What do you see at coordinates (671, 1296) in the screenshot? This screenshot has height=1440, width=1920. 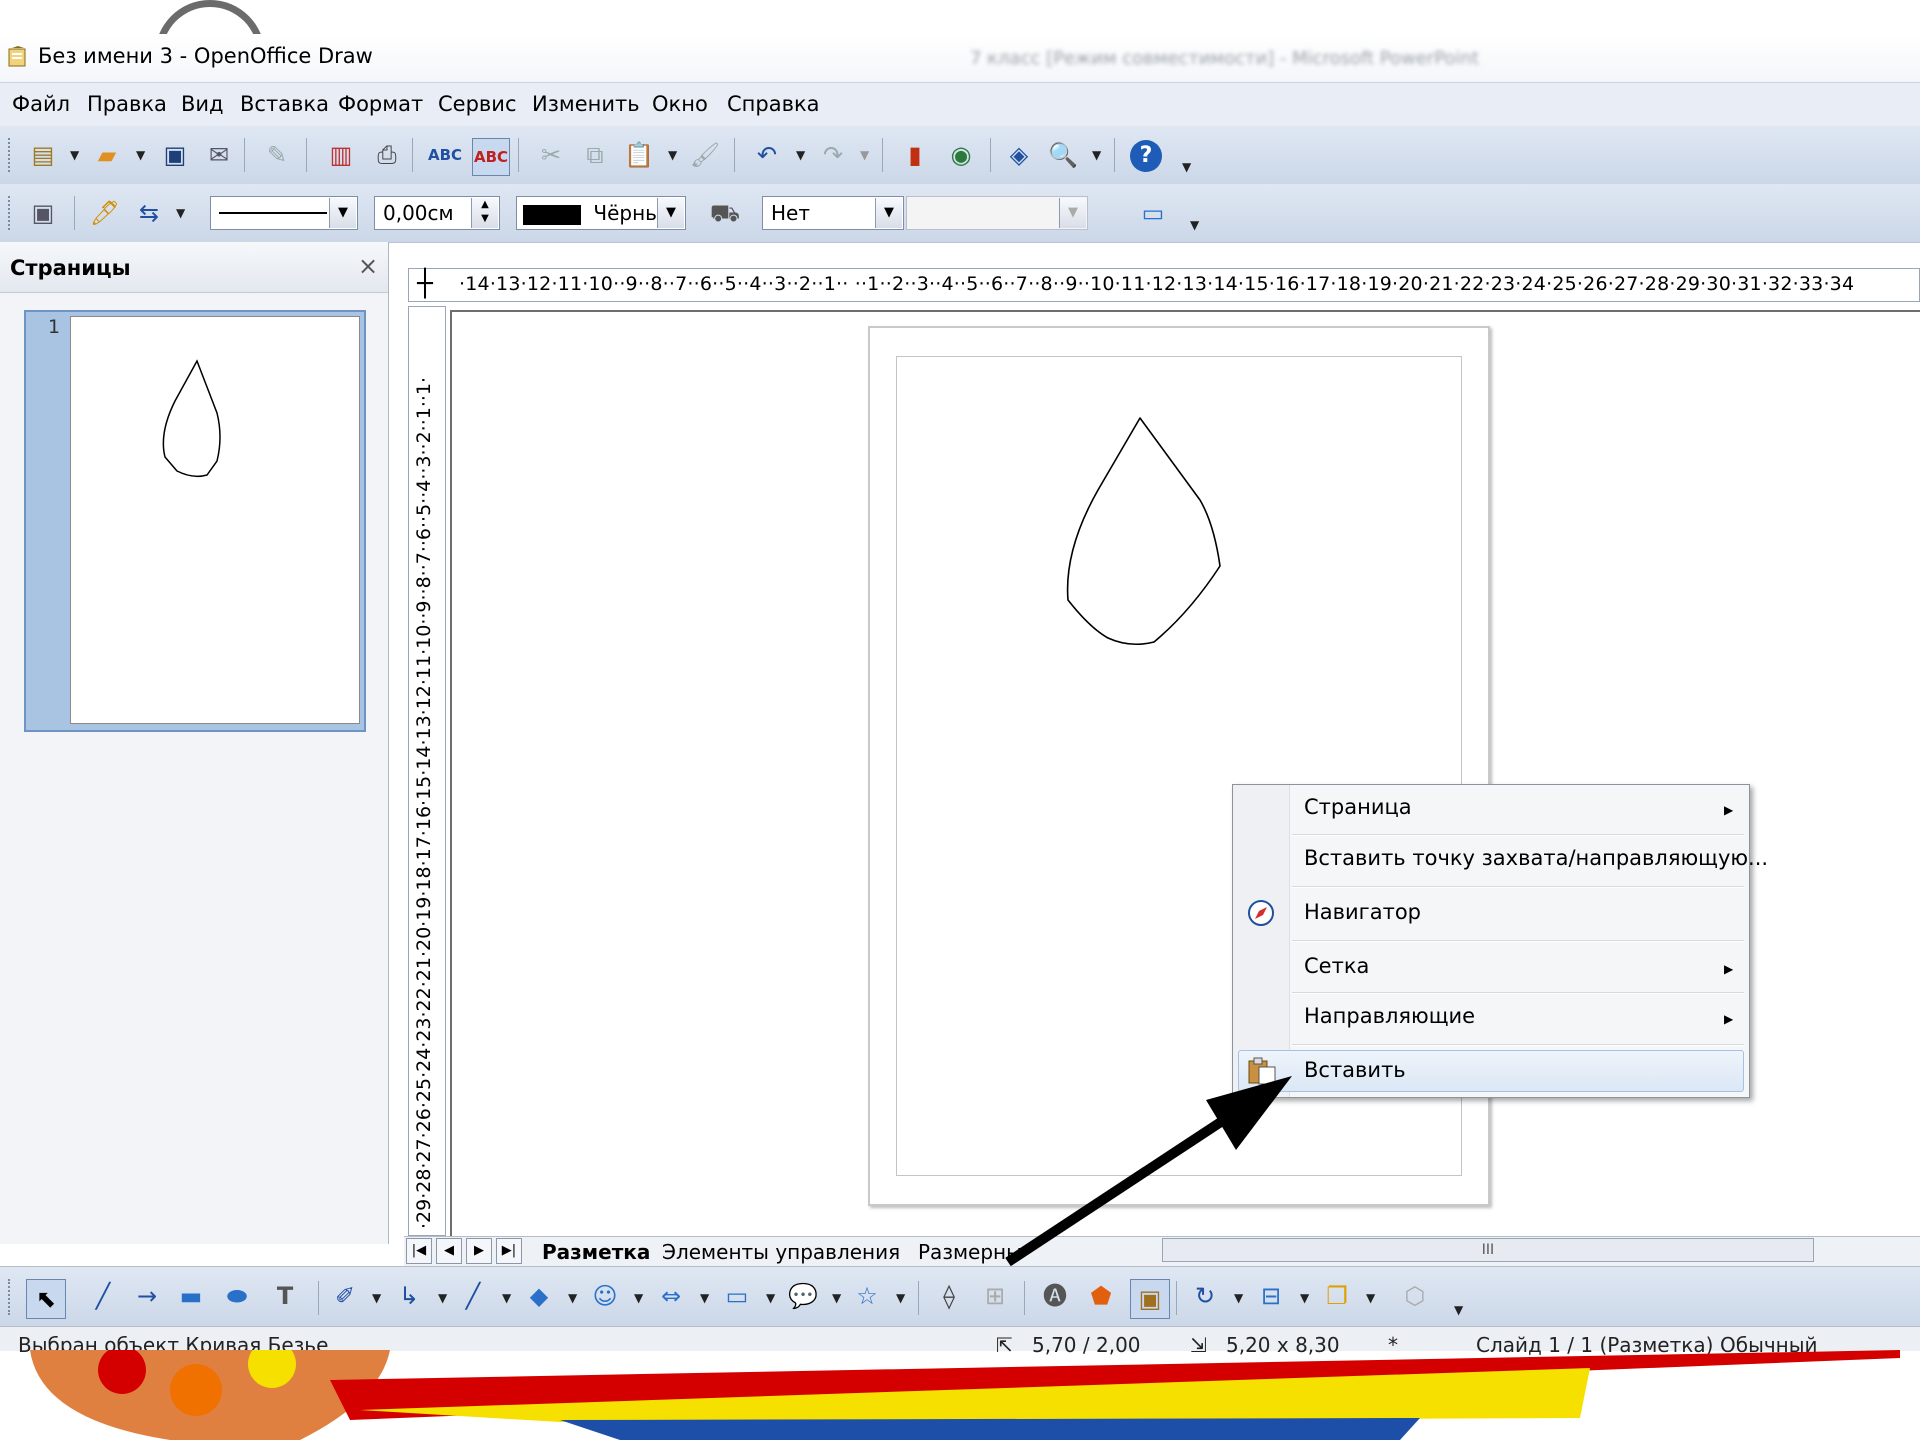 I see `block-arrows-icon: ⇔` at bounding box center [671, 1296].